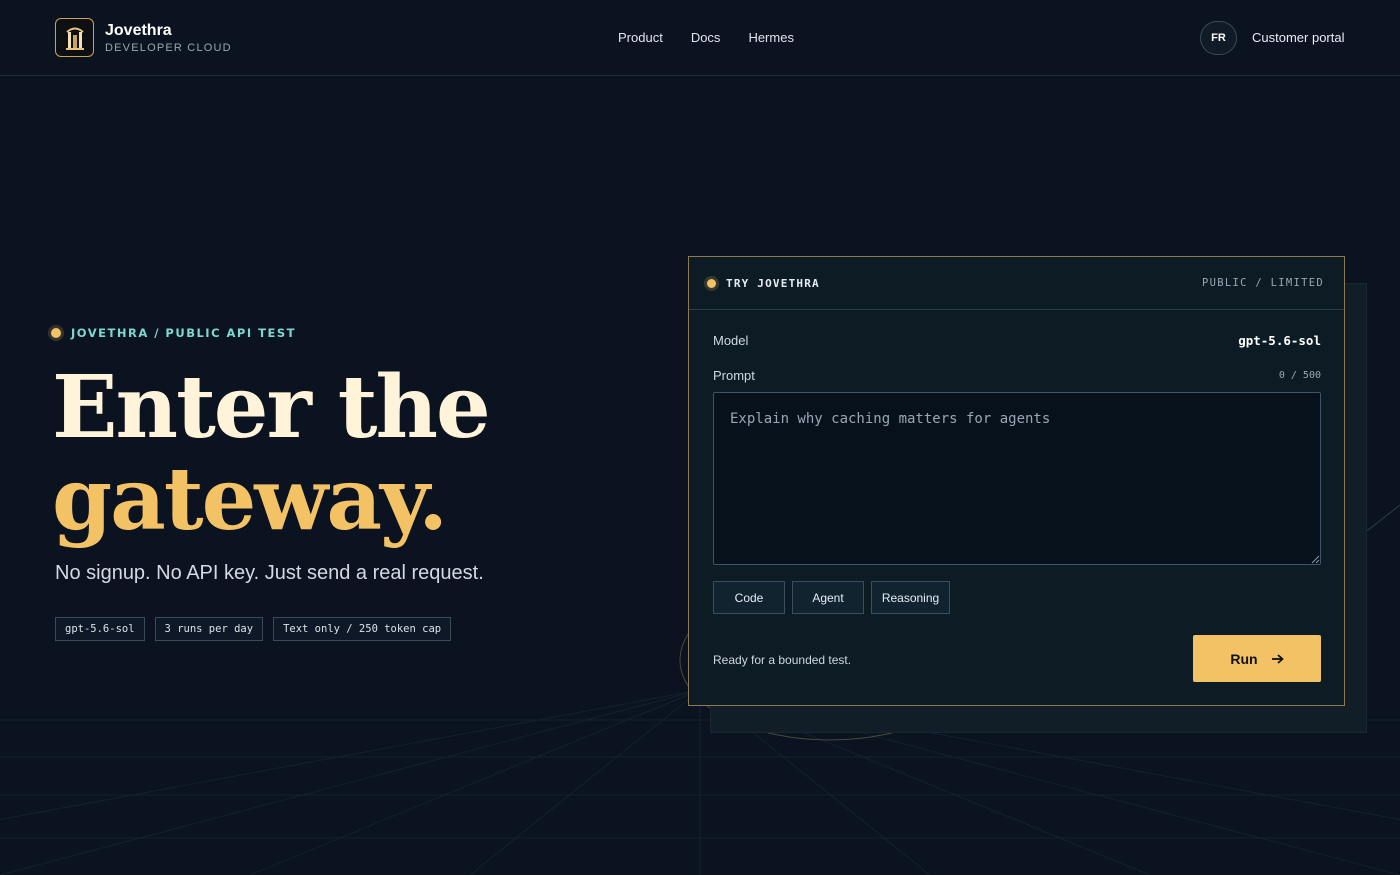 This screenshot has height=875, width=1400. Describe the element at coordinates (1299, 375) in the screenshot. I see `prompt-character-counter: 0 / 500` at that location.